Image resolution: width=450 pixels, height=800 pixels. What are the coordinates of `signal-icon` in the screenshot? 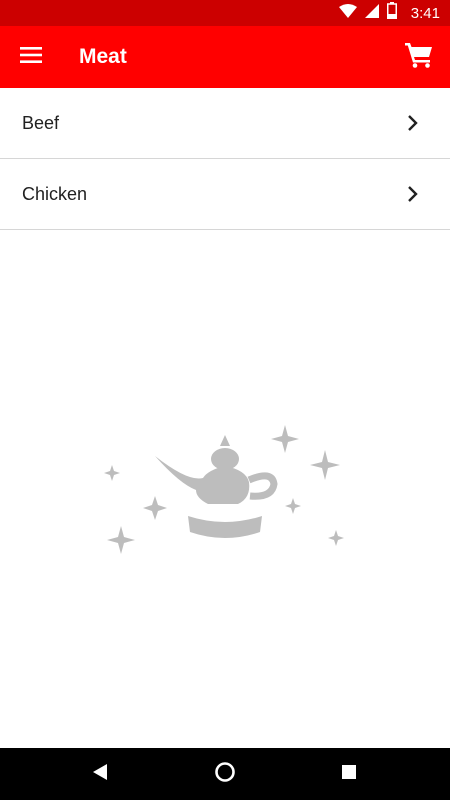 It's located at (371, 13).